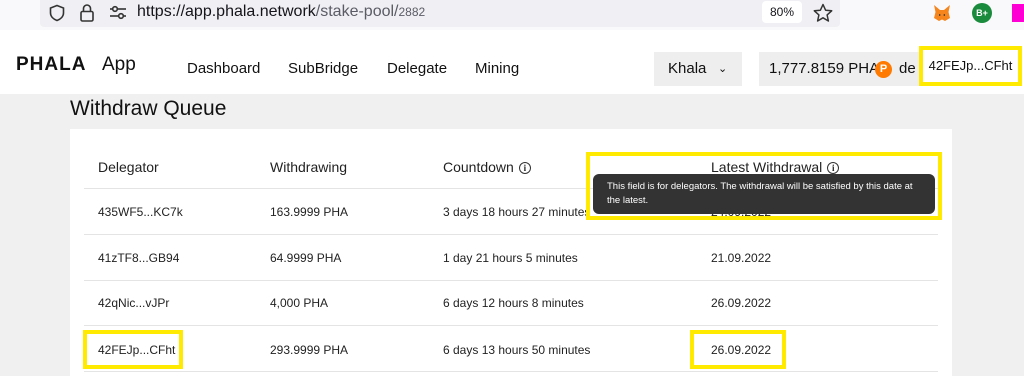 The height and width of the screenshot is (376, 1024). I want to click on balance-chip: 1,777.8159 PHA P de, so click(844, 69).